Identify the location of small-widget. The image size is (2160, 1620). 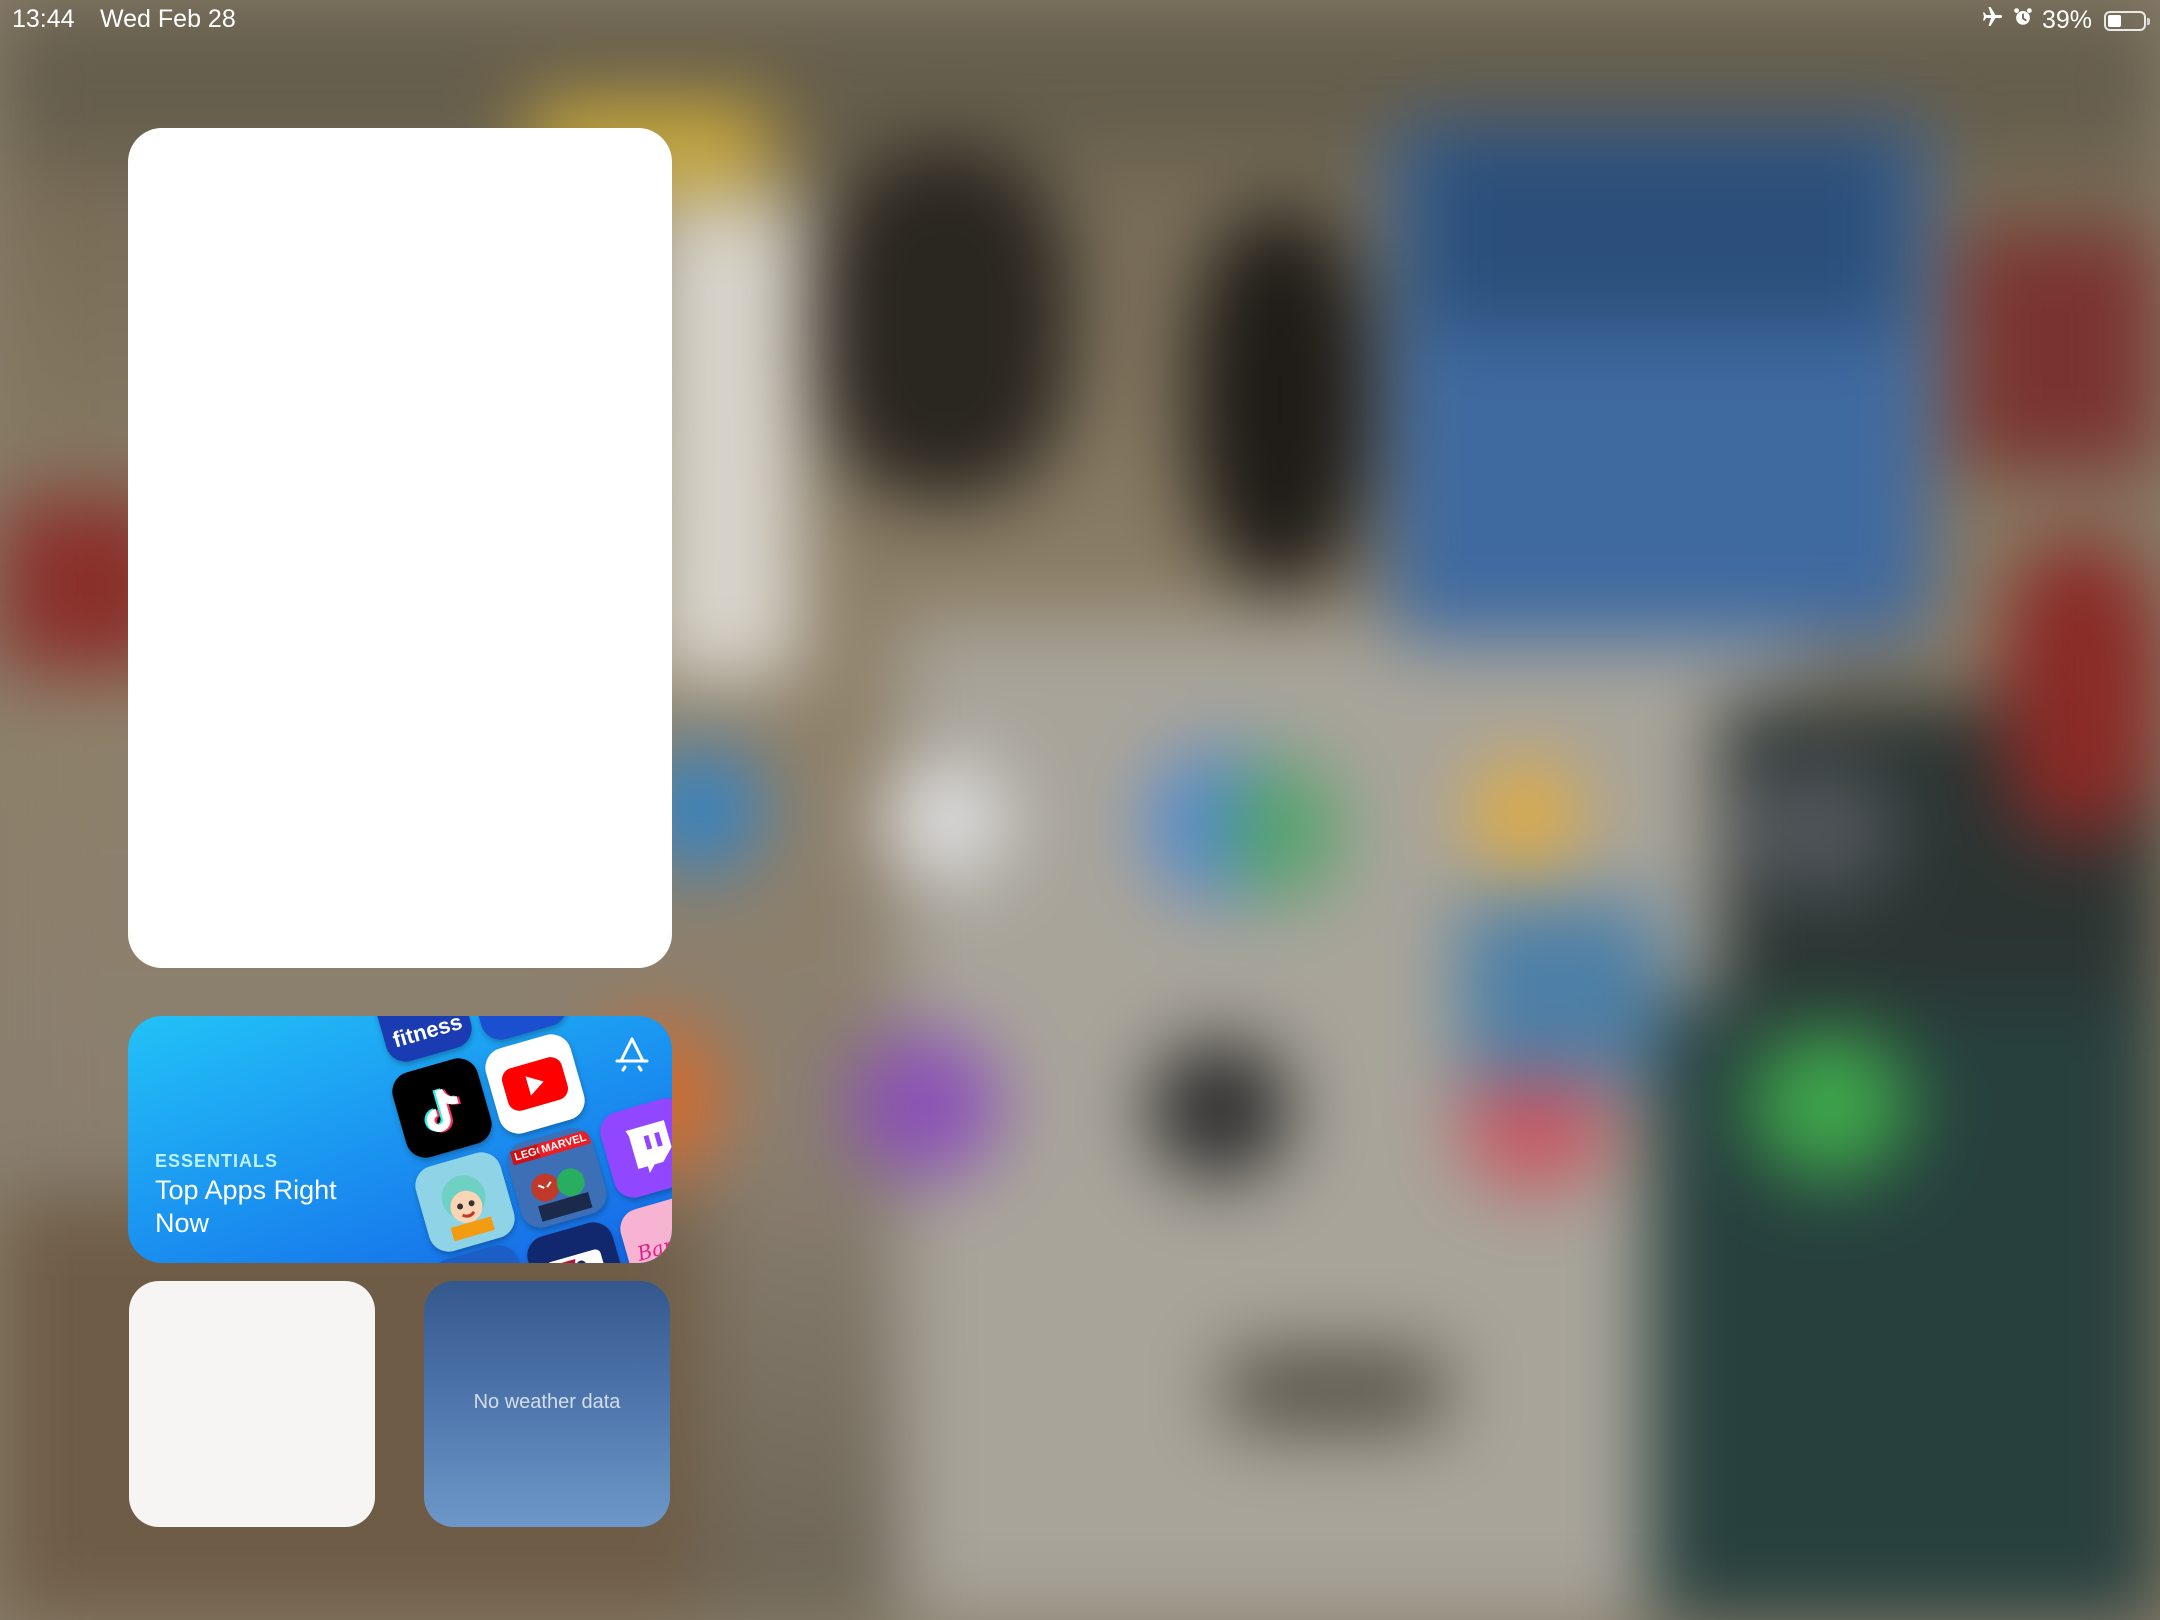
(252, 1404).